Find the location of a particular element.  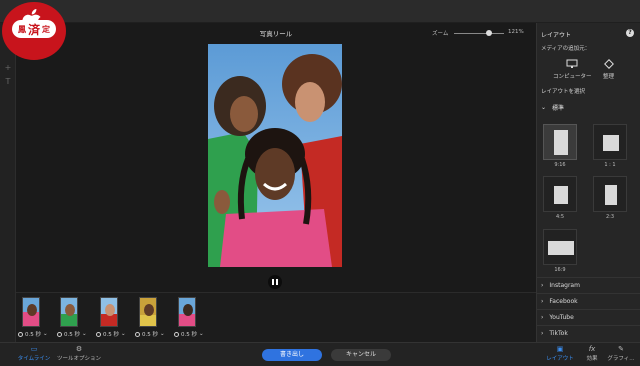

section-label: Instagram is located at coordinates (564, 285).